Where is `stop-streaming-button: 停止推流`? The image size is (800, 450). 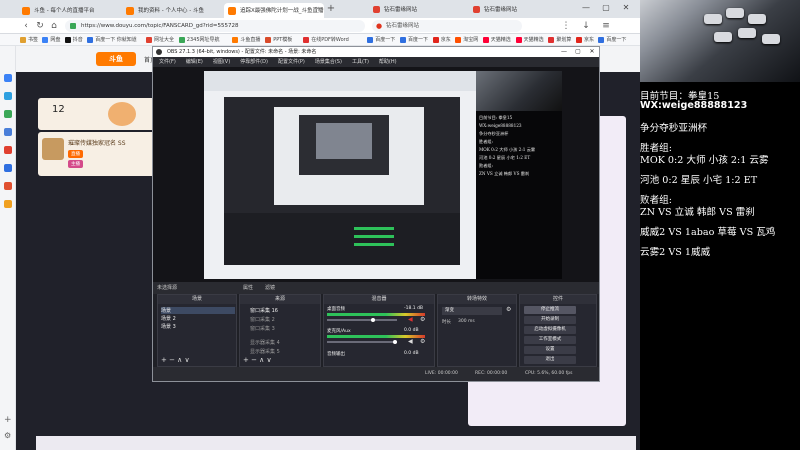
stop-streaming-button: 停止推流 is located at coordinates (550, 310).